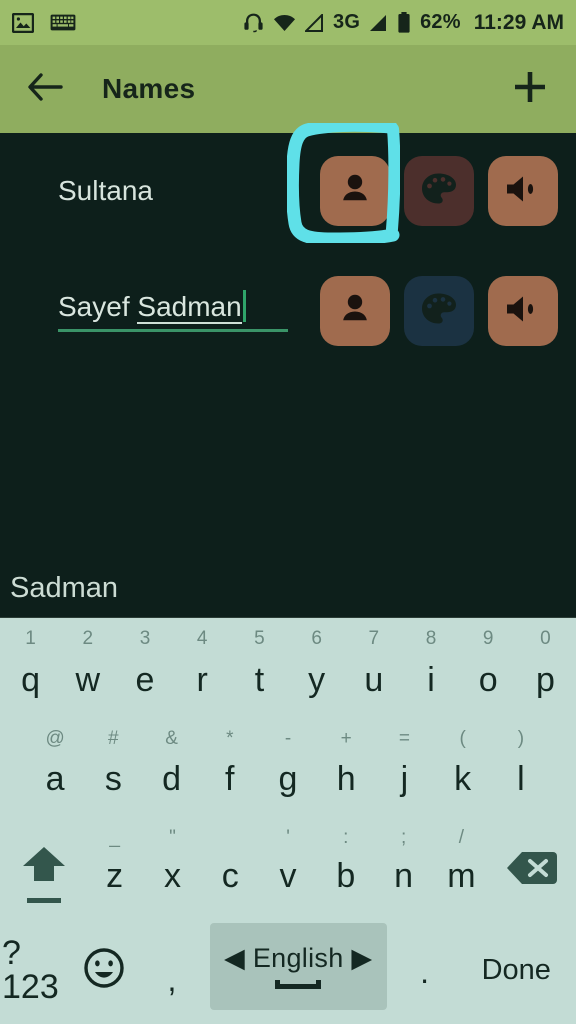 The width and height of the screenshot is (576, 1024). What do you see at coordinates (288, 837) in the screenshot?
I see `key-hint: '` at bounding box center [288, 837].